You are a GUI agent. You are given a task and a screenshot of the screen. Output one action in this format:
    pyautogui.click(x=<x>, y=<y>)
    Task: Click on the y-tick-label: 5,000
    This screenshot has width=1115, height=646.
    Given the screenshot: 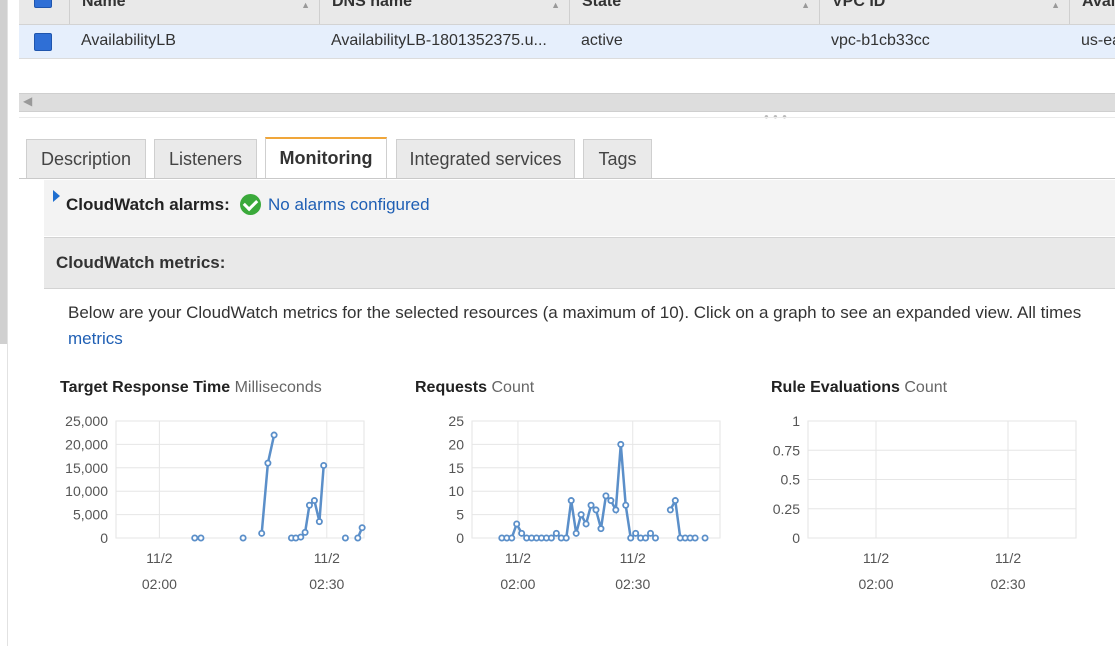 What is the action you would take?
    pyautogui.click(x=90, y=515)
    